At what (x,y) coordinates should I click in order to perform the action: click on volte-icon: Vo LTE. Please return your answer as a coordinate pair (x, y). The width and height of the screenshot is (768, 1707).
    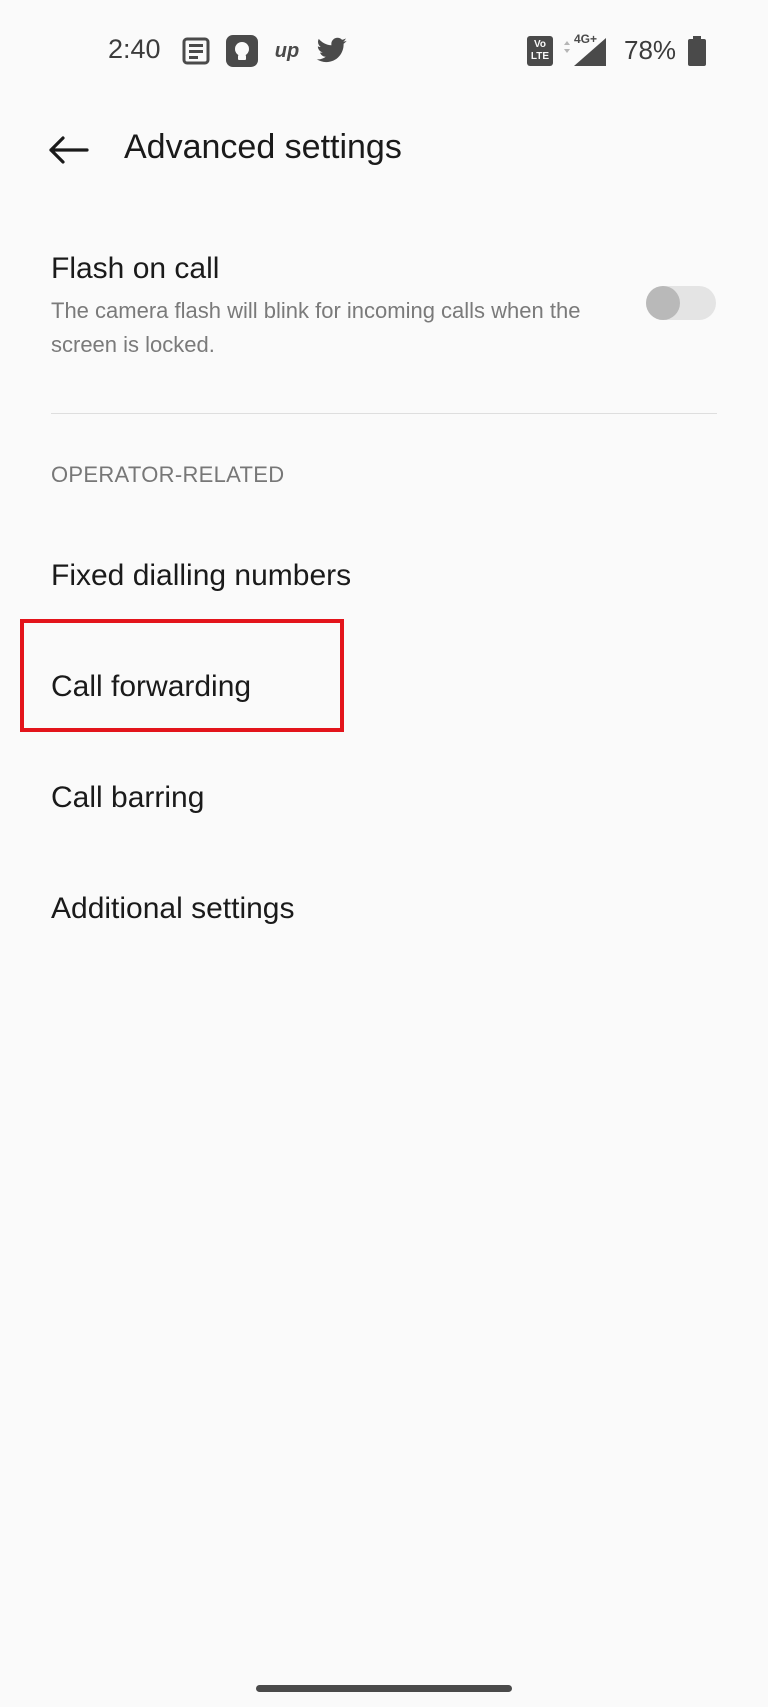
    Looking at the image, I should click on (540, 51).